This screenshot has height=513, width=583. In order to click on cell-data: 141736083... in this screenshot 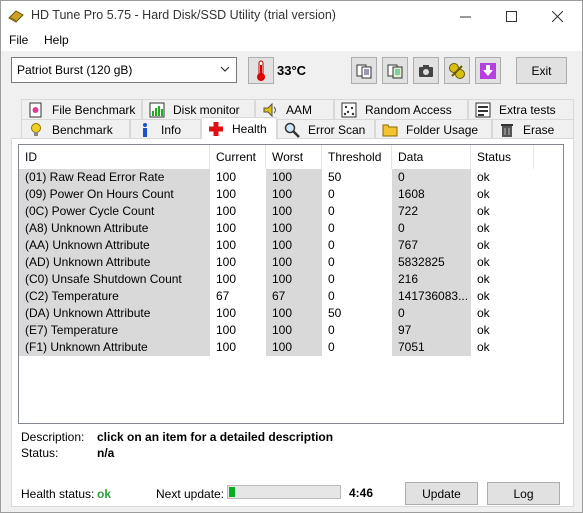, I will do `click(431, 296)`.